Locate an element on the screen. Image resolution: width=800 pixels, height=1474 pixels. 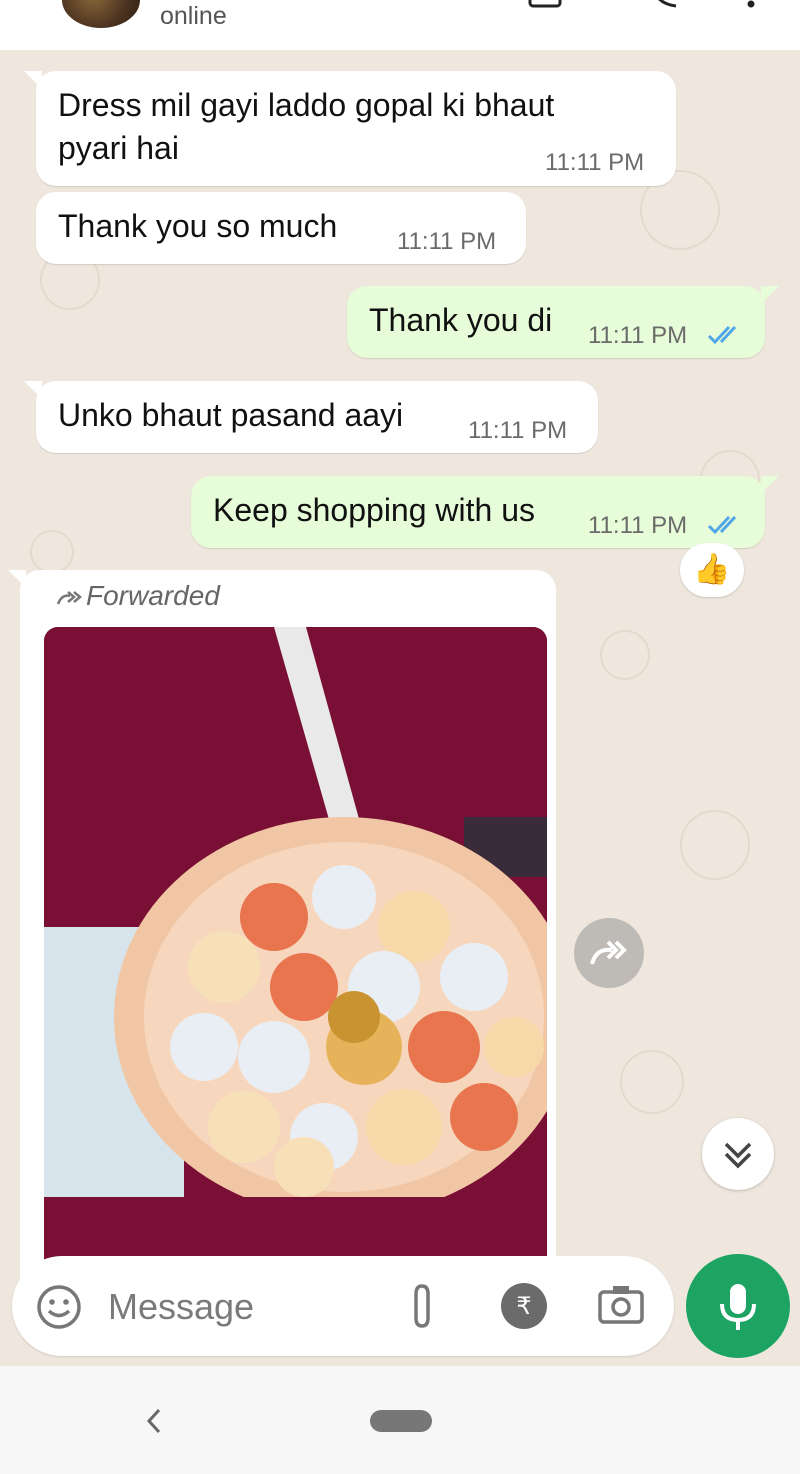
message-bubble-incoming: Thank you so much 11:11 PM is located at coordinates (281, 228).